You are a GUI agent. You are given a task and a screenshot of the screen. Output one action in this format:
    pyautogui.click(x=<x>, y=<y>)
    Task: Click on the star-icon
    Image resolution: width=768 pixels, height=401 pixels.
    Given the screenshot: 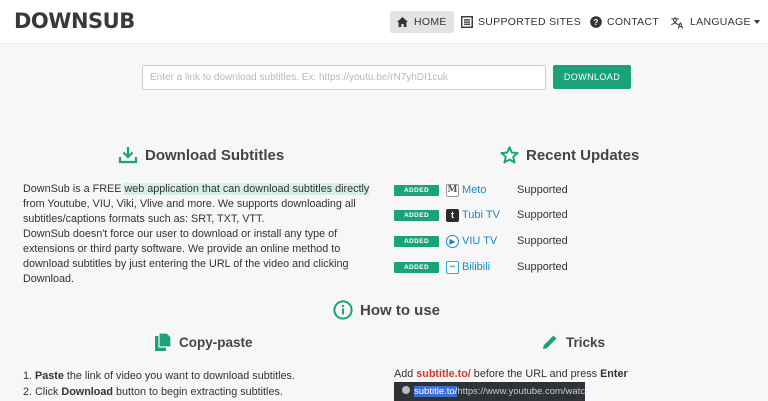 What is the action you would take?
    pyautogui.click(x=509, y=155)
    